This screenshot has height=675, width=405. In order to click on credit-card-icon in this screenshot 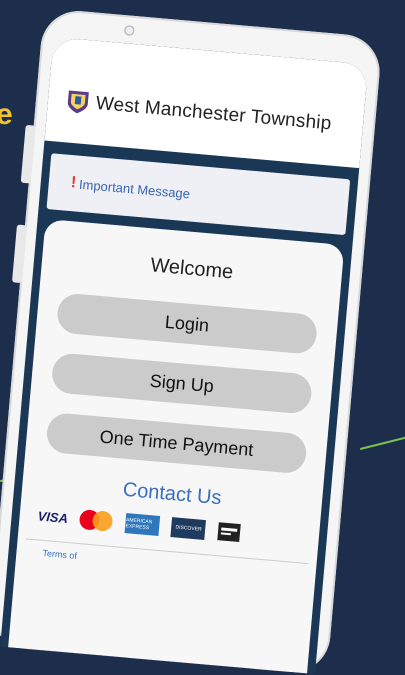, I will do `click(230, 532)`.